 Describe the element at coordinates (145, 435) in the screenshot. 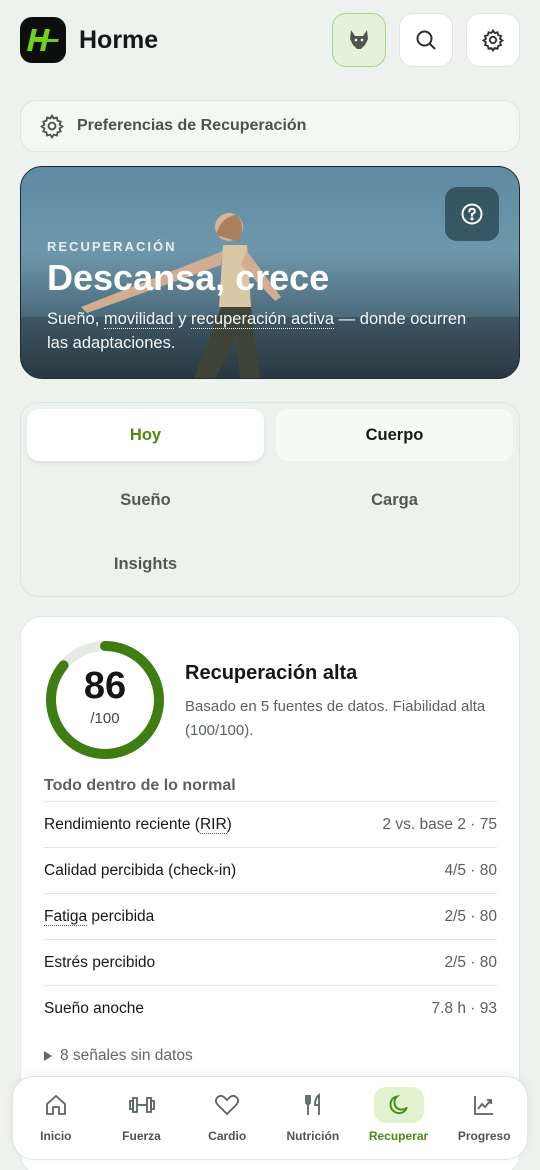

I see `tab-hoy: Hoy` at that location.